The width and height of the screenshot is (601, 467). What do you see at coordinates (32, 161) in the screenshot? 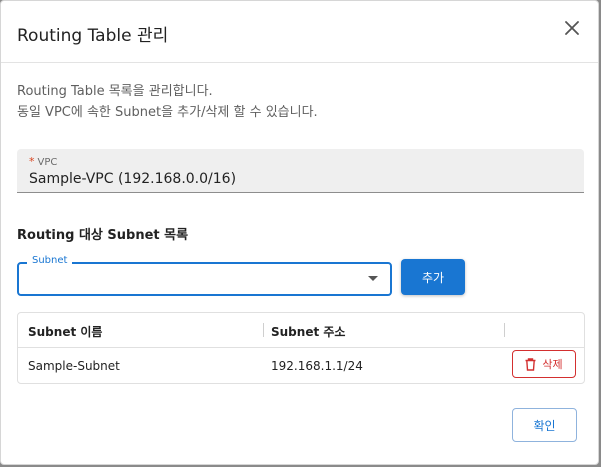
I see `required-mark: *` at bounding box center [32, 161].